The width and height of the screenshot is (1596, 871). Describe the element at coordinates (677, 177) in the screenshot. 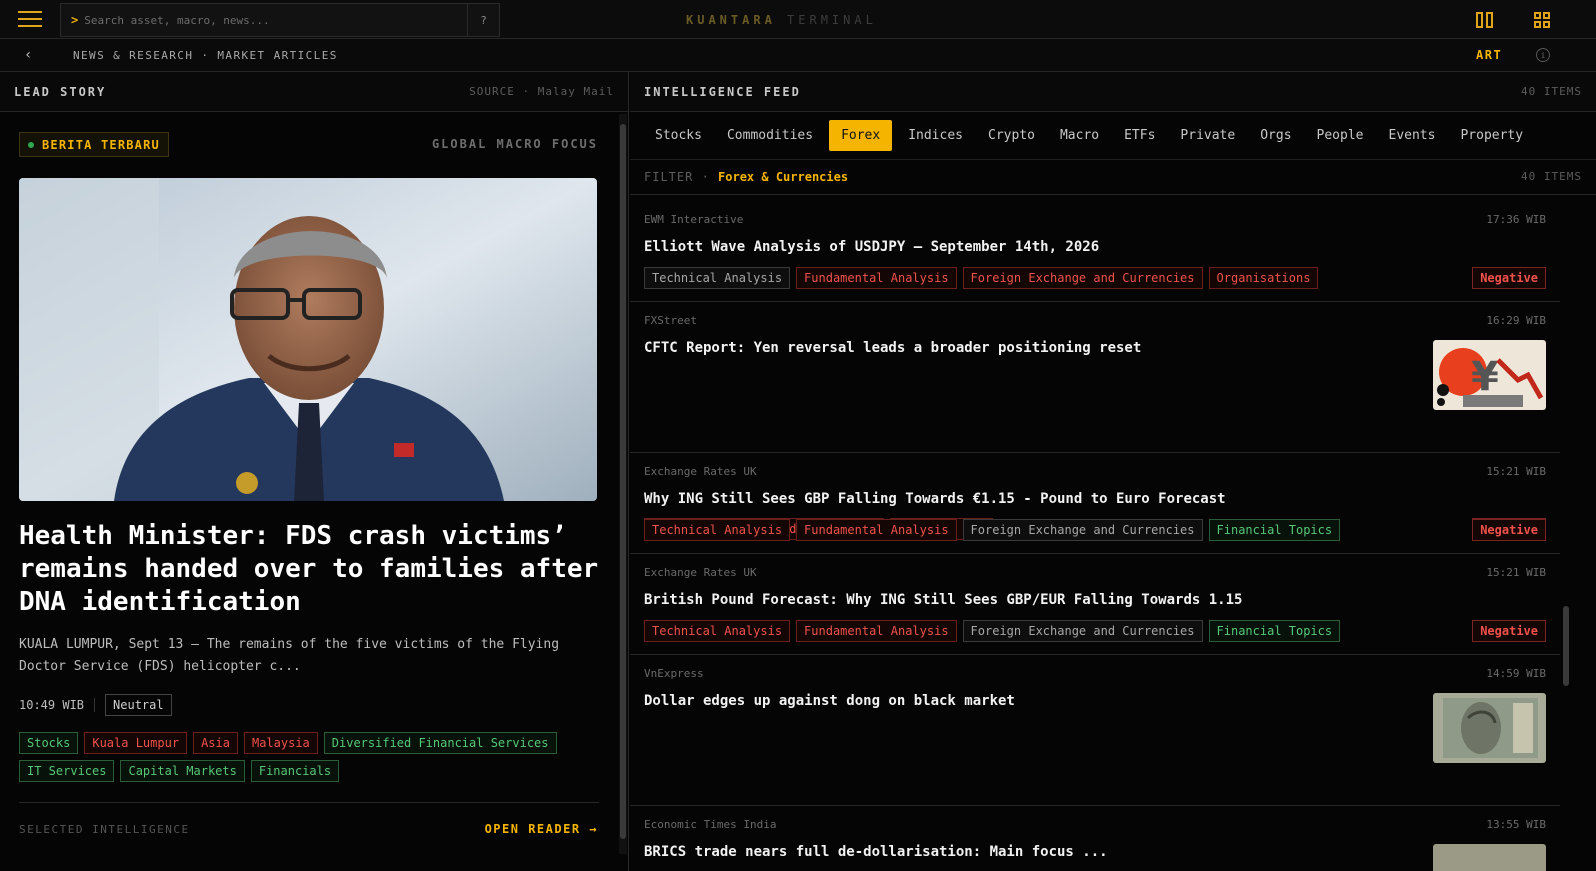

I see `filter-prefix: FILTER ·` at that location.